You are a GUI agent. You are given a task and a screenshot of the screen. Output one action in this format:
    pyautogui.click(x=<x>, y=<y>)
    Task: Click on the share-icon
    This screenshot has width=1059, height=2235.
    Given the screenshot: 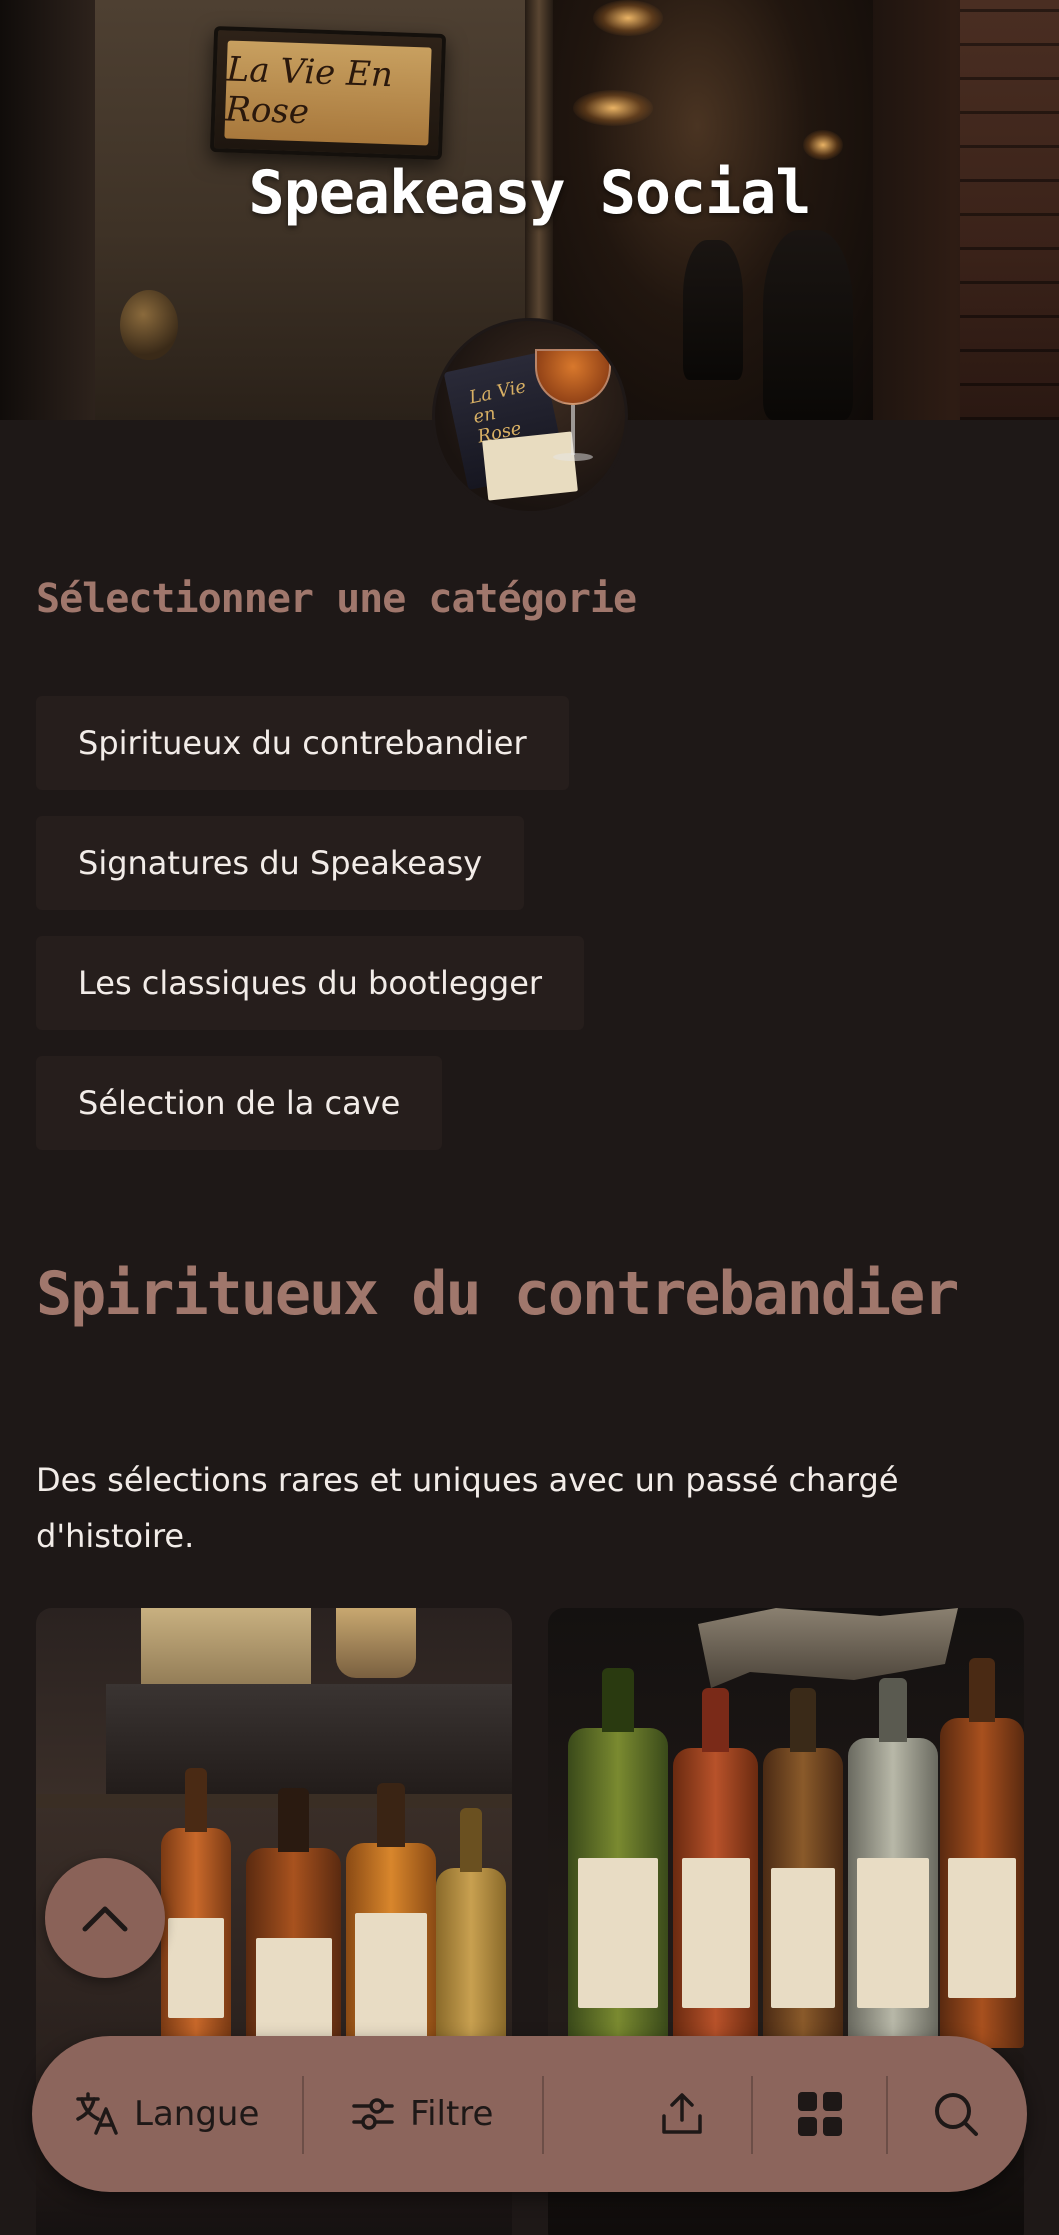 What is the action you would take?
    pyautogui.click(x=682, y=2113)
    